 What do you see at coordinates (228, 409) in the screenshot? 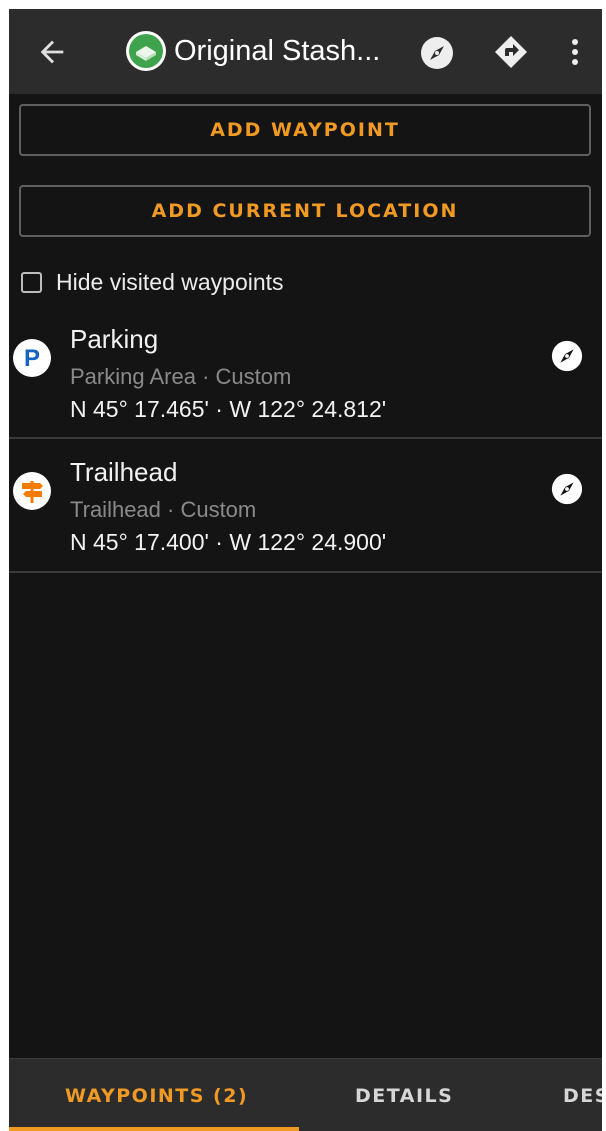
I see `waypoint-coordinates: N 45° 17.465' · W 122° 24.812'` at bounding box center [228, 409].